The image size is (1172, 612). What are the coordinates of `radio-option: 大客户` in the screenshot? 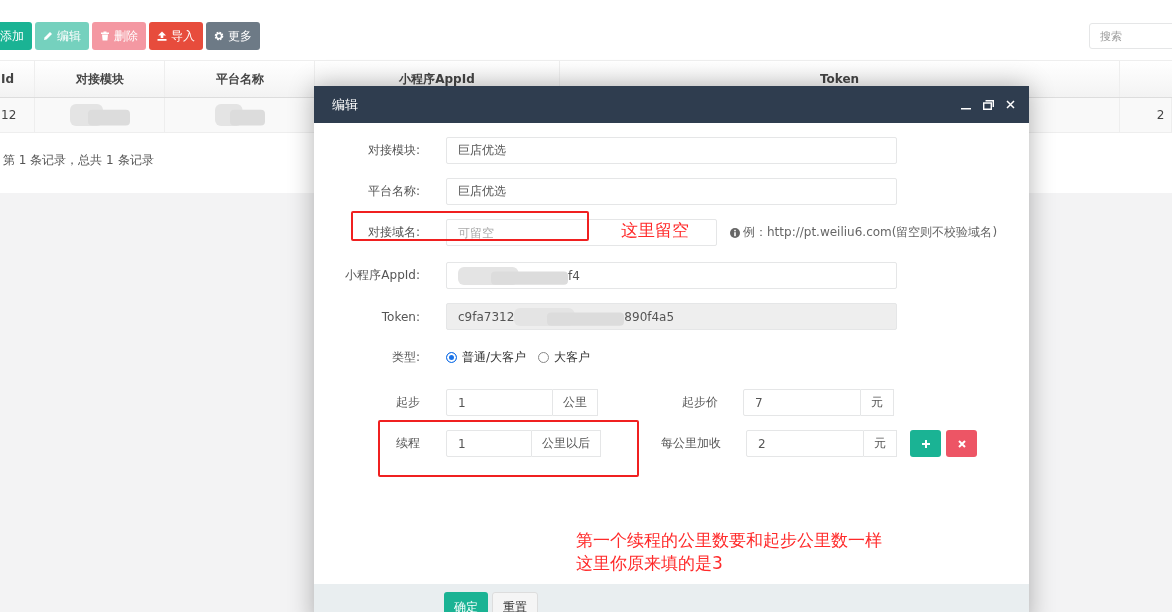 It's located at (564, 357).